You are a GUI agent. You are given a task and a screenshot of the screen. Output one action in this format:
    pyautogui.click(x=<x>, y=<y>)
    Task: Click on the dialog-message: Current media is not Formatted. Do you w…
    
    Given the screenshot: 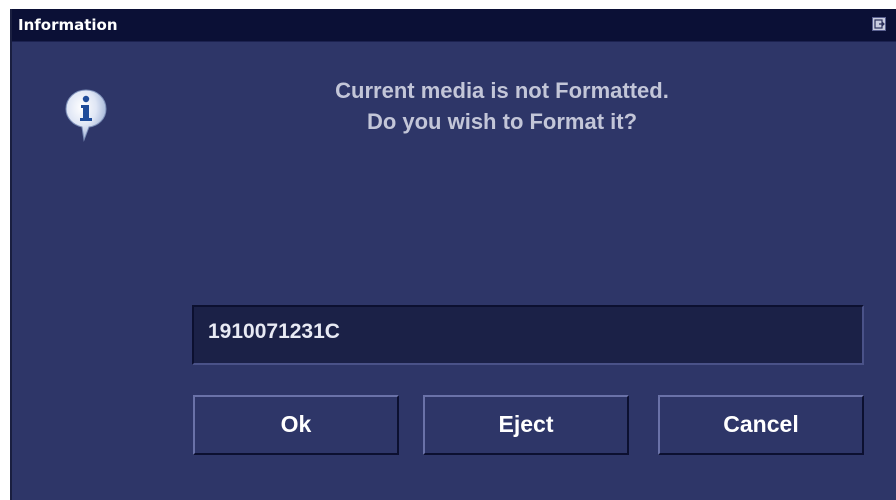 What is the action you would take?
    pyautogui.click(x=502, y=106)
    